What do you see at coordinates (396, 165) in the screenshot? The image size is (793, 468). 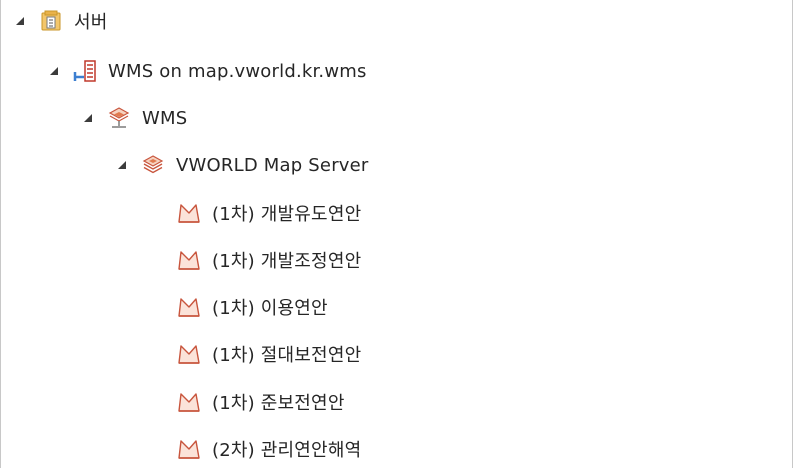 I see `tree-node-map-server: VWORLD Map Server` at bounding box center [396, 165].